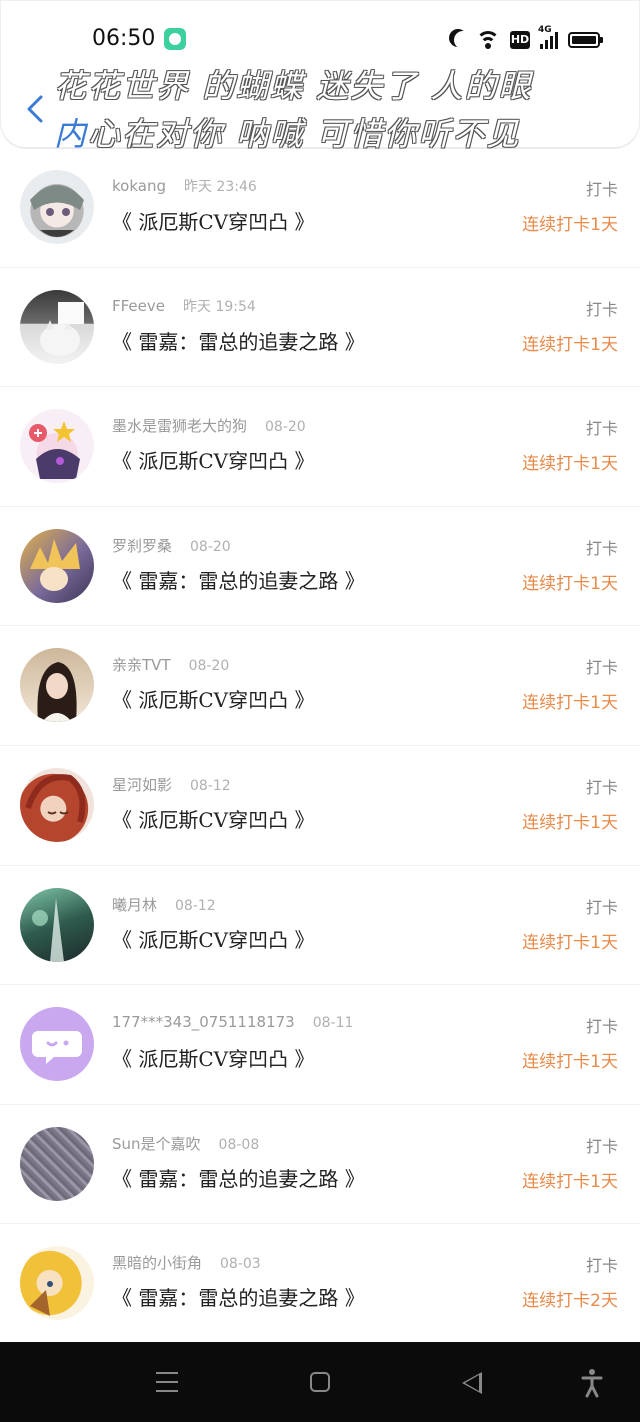  I want to click on username: 177***343_0751118173, so click(203, 1022).